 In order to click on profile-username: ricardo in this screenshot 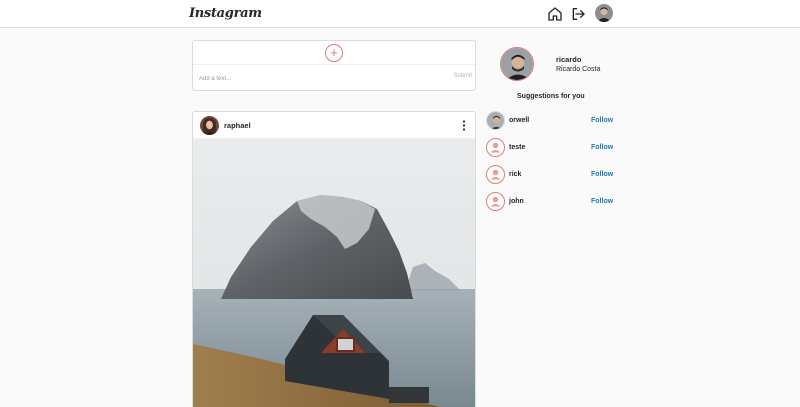, I will do `click(568, 59)`.